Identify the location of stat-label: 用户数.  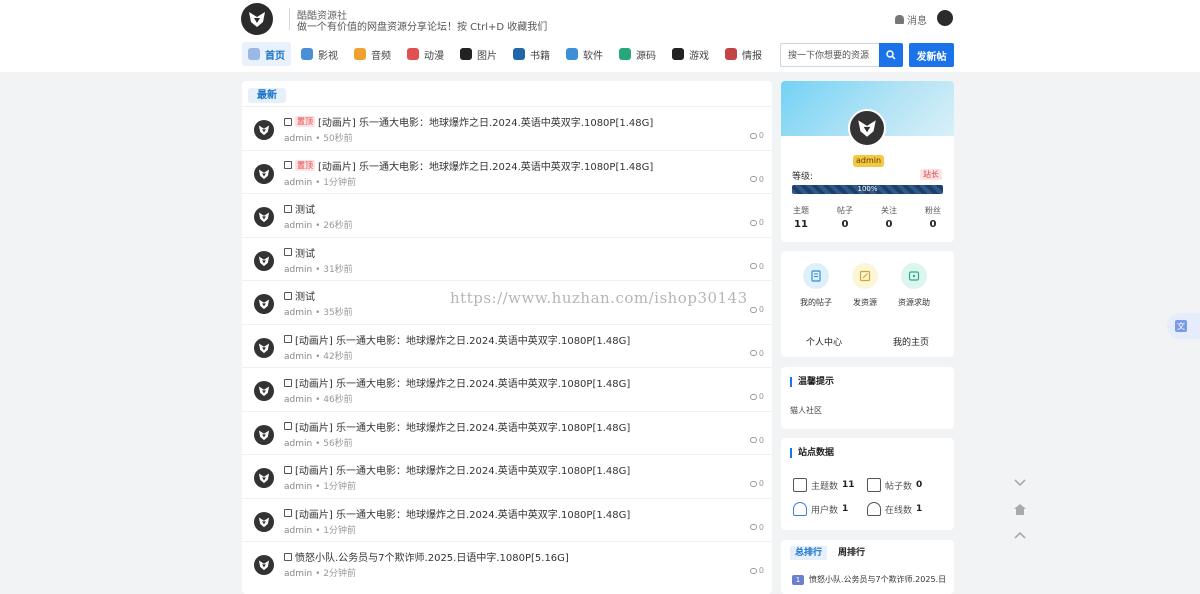
(825, 510).